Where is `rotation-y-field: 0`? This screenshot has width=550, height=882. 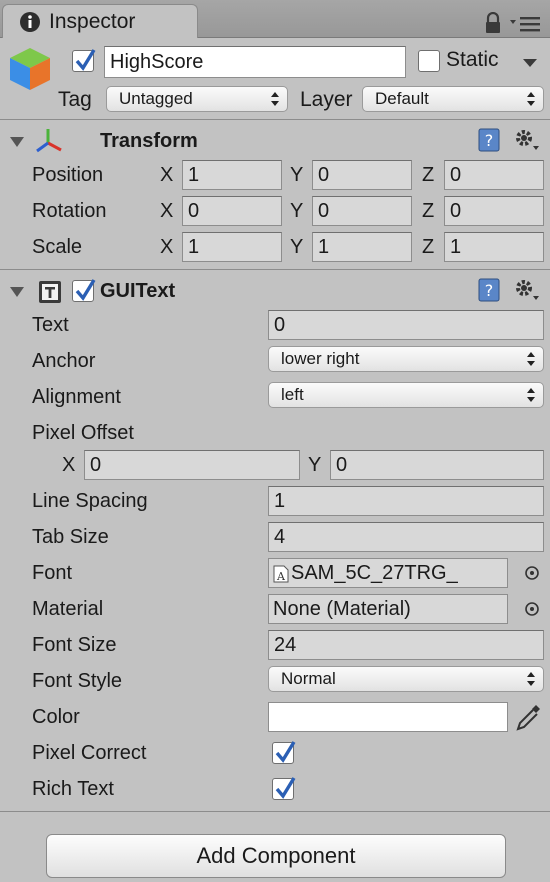
rotation-y-field: 0 is located at coordinates (362, 211).